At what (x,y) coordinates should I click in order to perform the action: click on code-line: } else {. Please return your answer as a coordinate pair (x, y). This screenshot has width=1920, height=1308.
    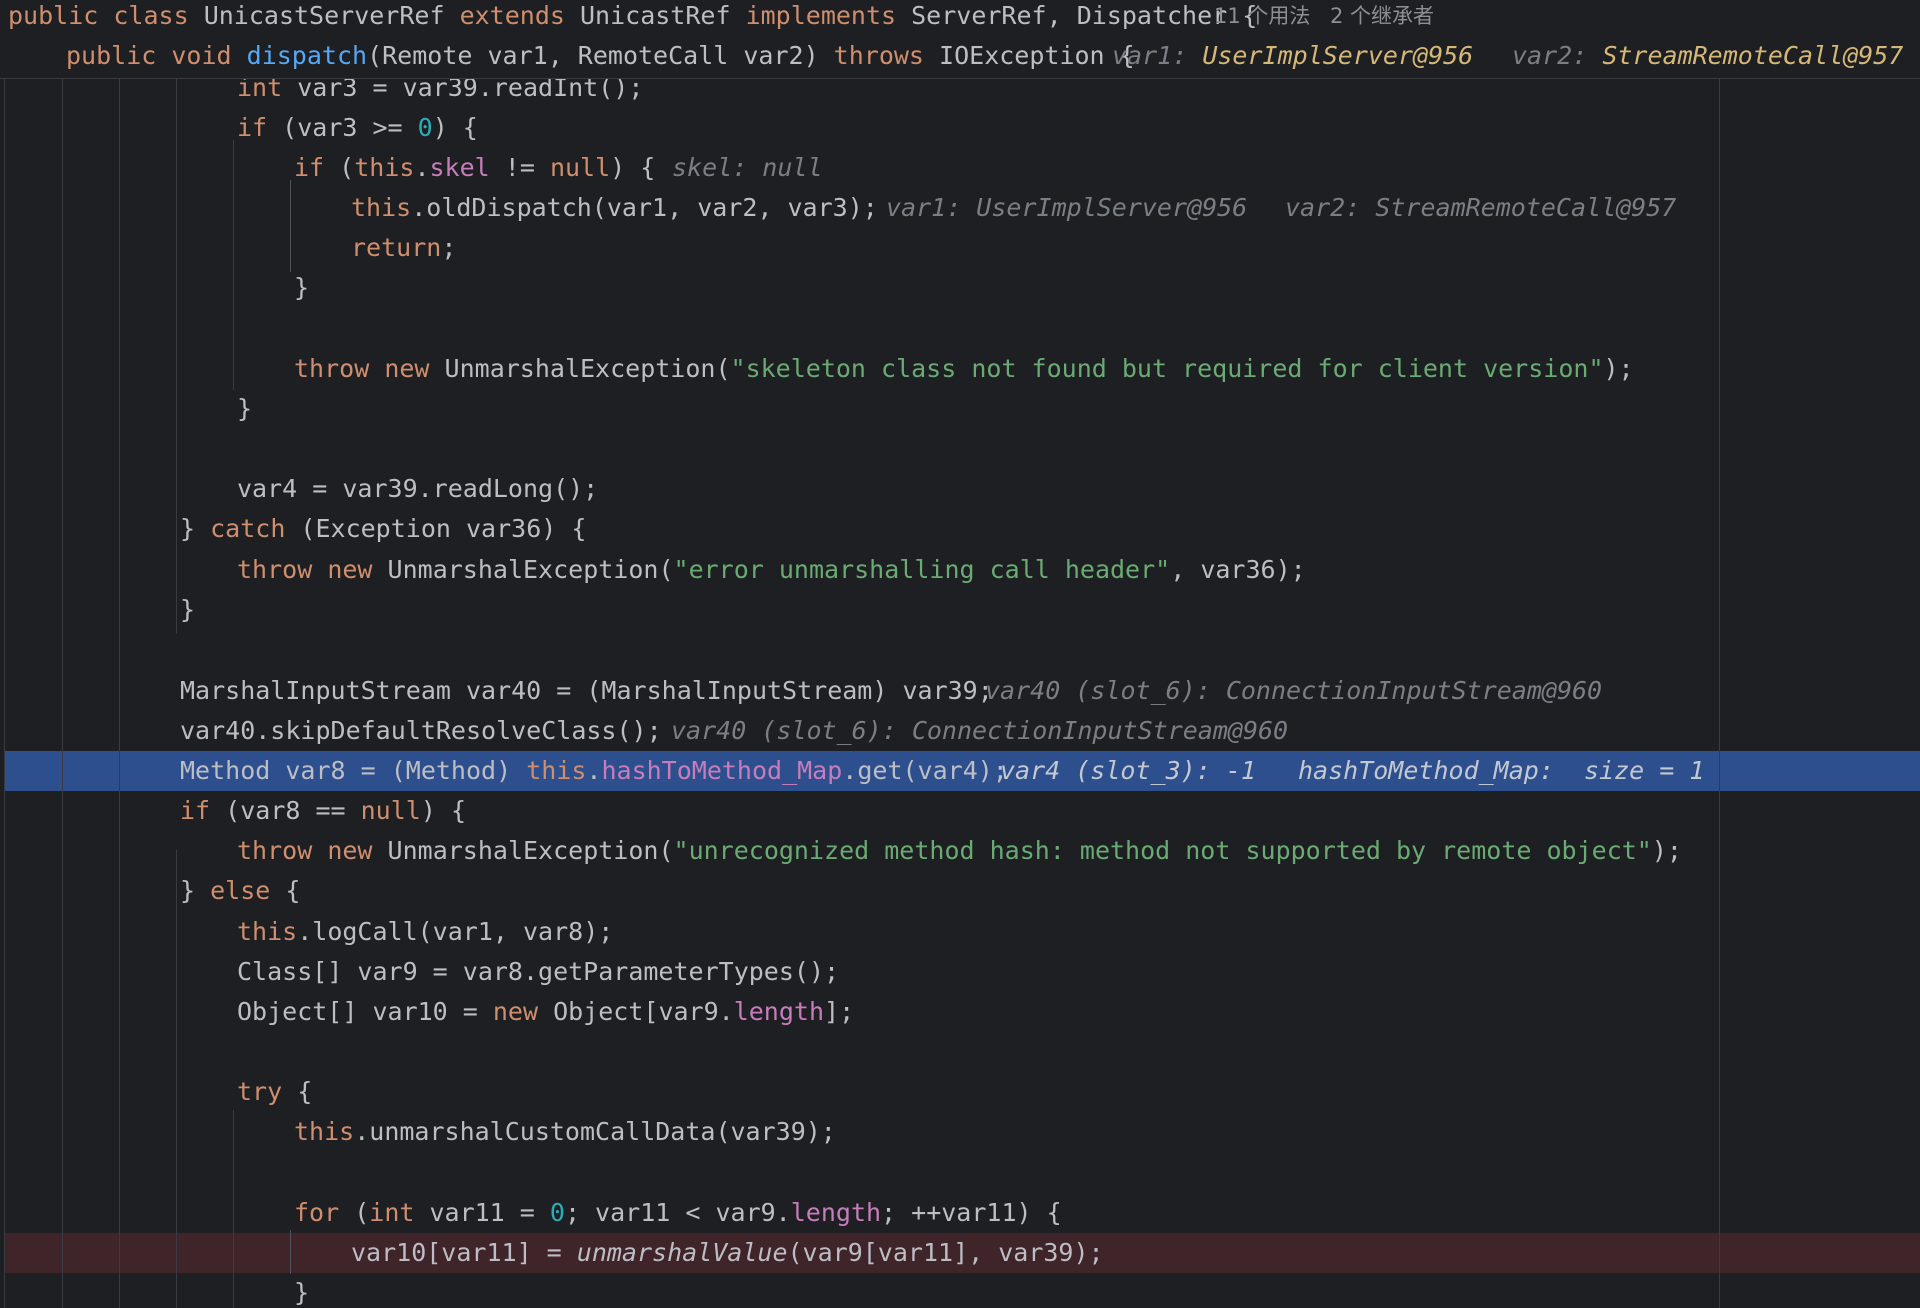
    Looking at the image, I should click on (960, 891).